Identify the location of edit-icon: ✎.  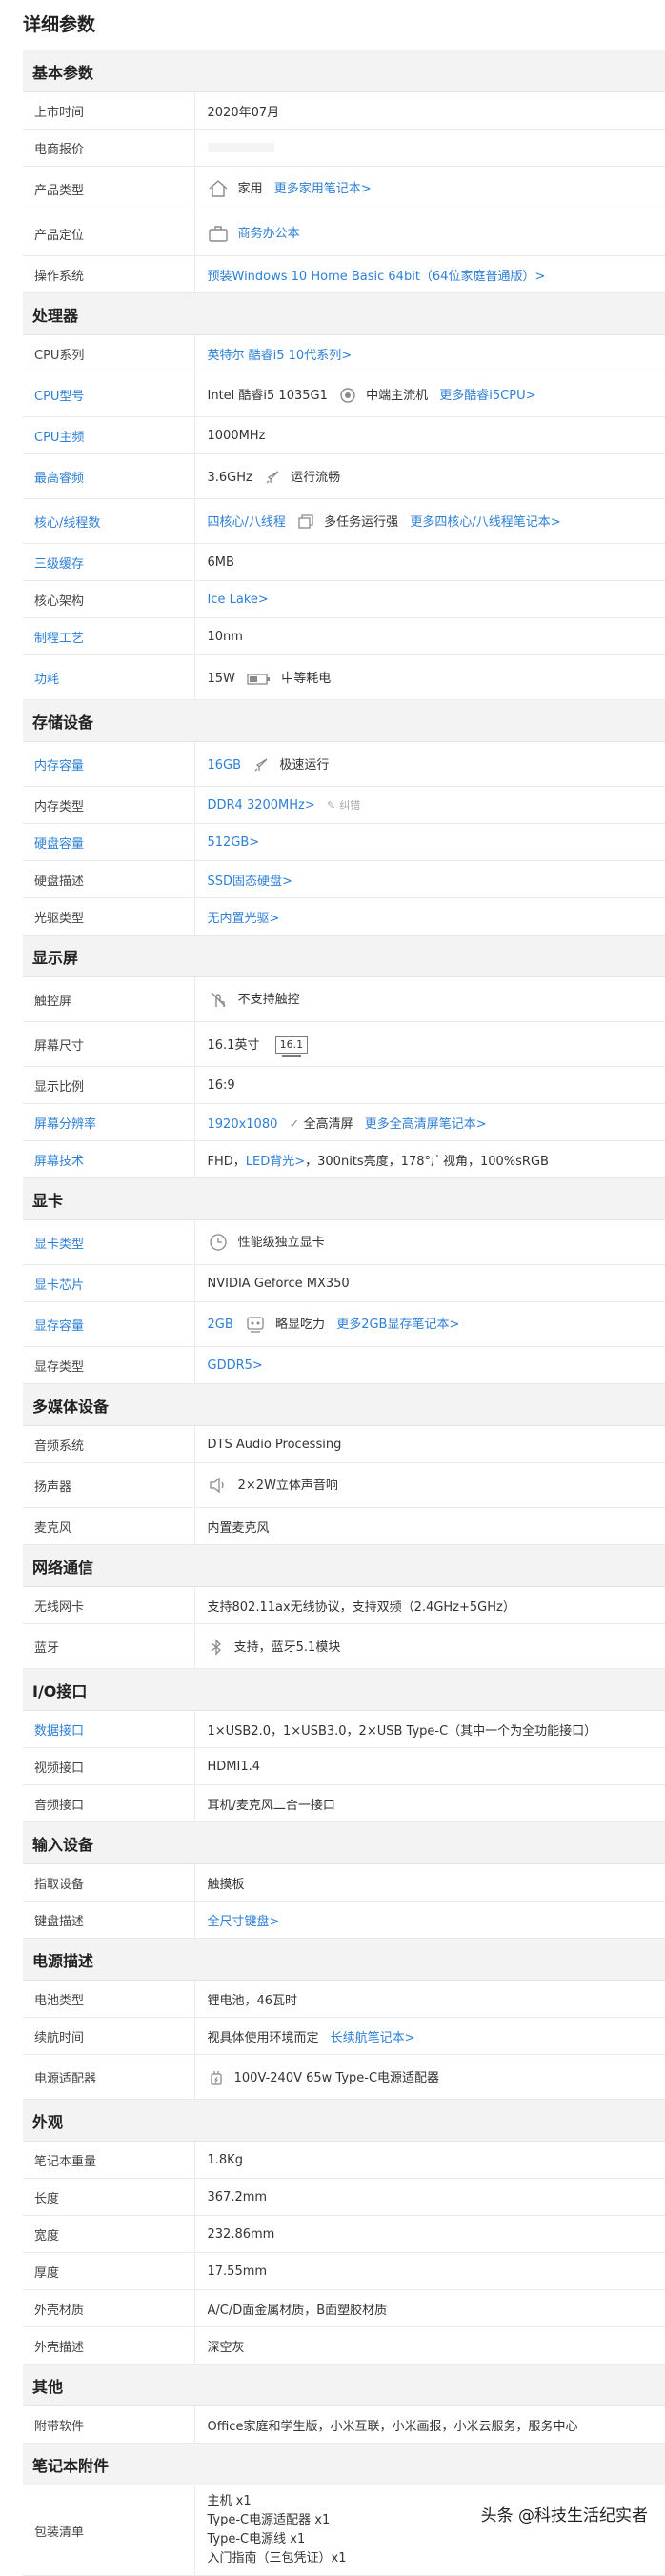
(331, 805).